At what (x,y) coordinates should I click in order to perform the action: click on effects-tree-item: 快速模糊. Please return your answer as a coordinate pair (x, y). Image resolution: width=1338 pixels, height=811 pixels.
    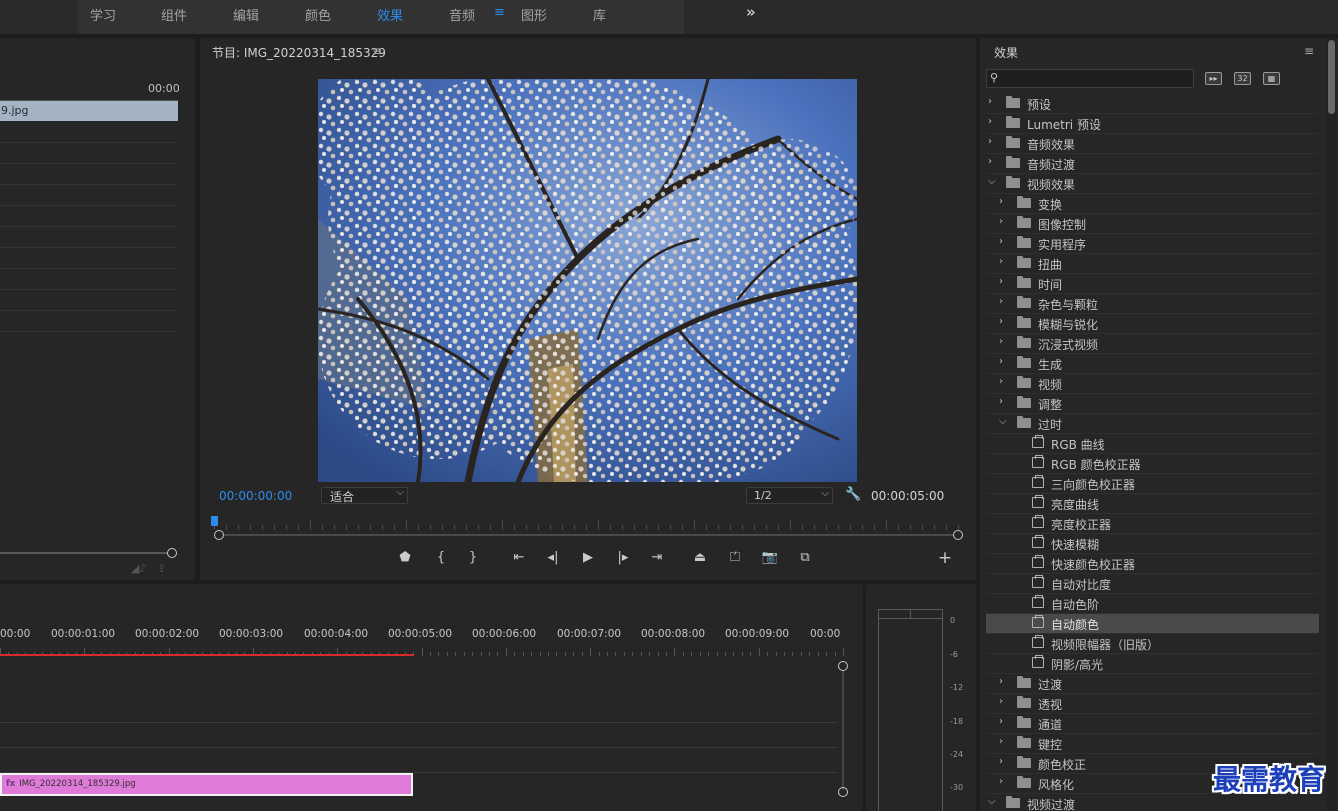
    Looking at the image, I should click on (1152, 544).